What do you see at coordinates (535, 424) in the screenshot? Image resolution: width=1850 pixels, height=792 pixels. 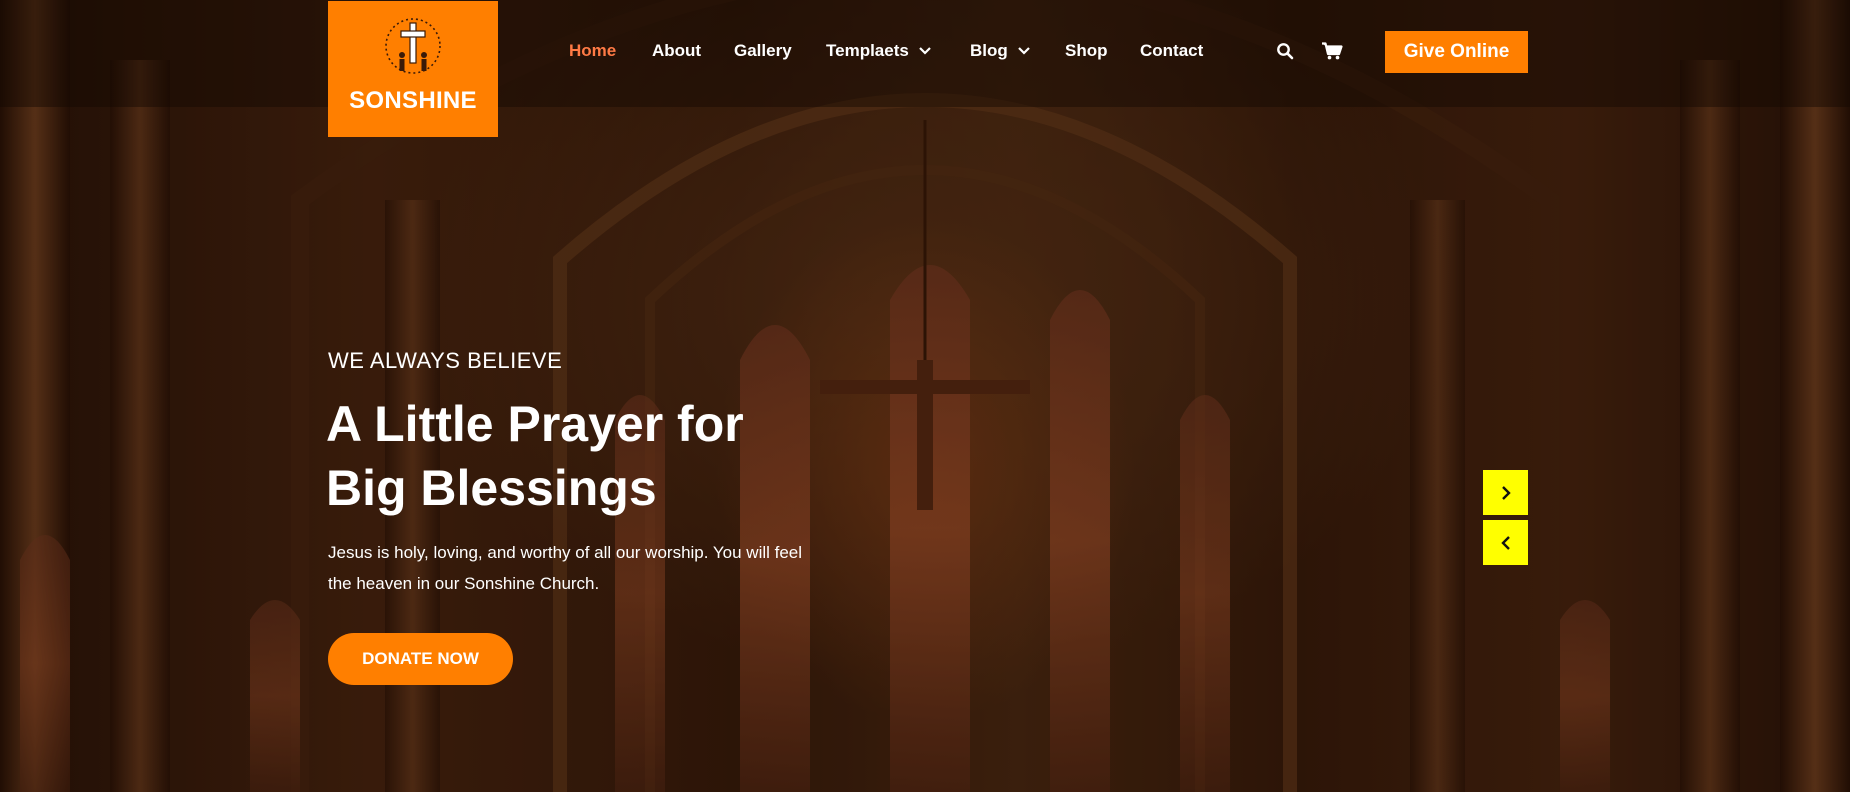 I see `hero-headline-line-1: A Little Prayer for` at bounding box center [535, 424].